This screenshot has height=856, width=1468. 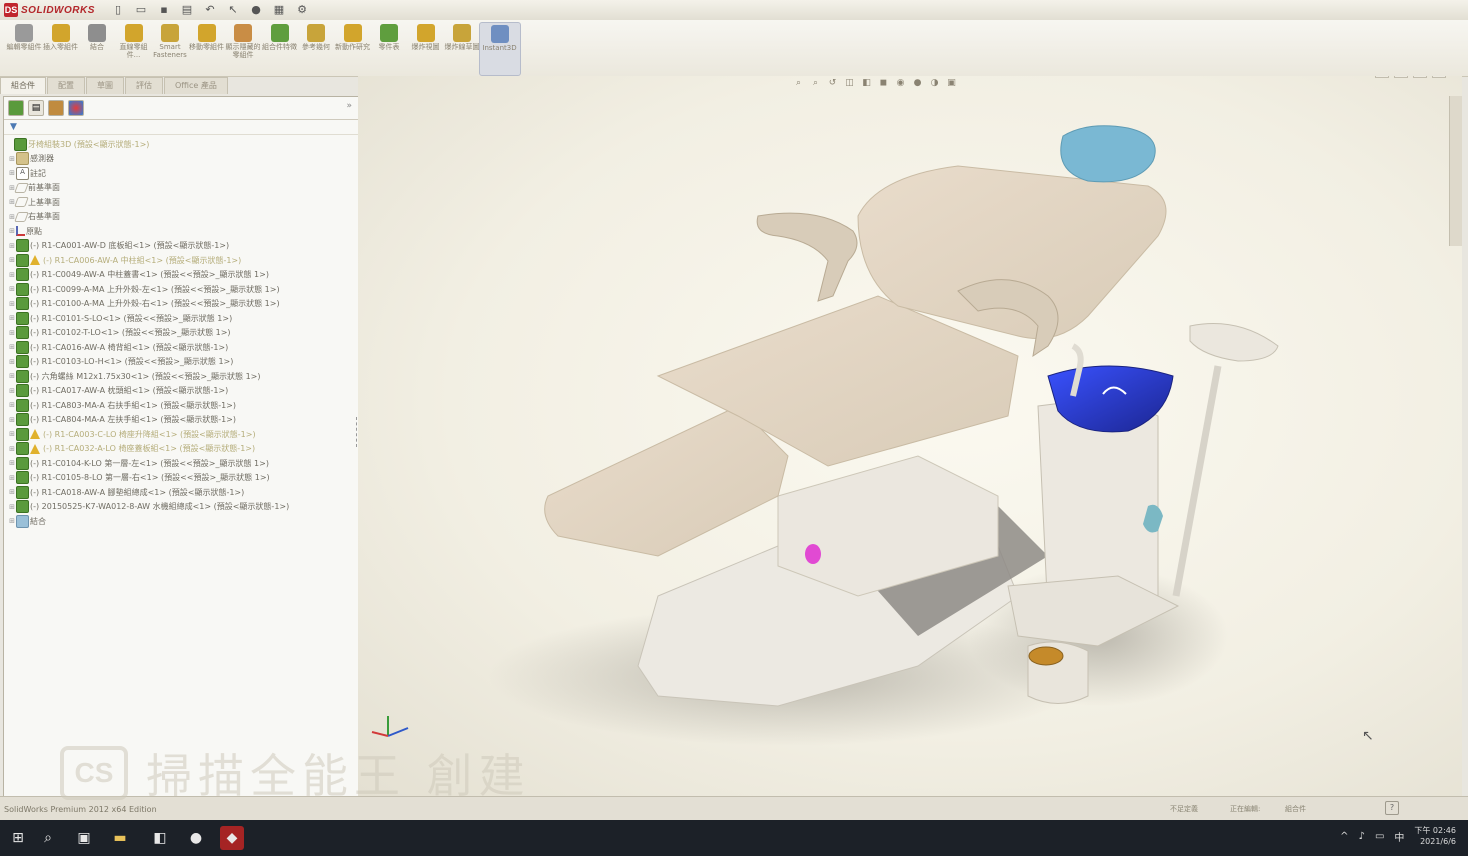 What do you see at coordinates (24, 48) in the screenshot?
I see `ribbon-button-0: 編輯零組件` at bounding box center [24, 48].